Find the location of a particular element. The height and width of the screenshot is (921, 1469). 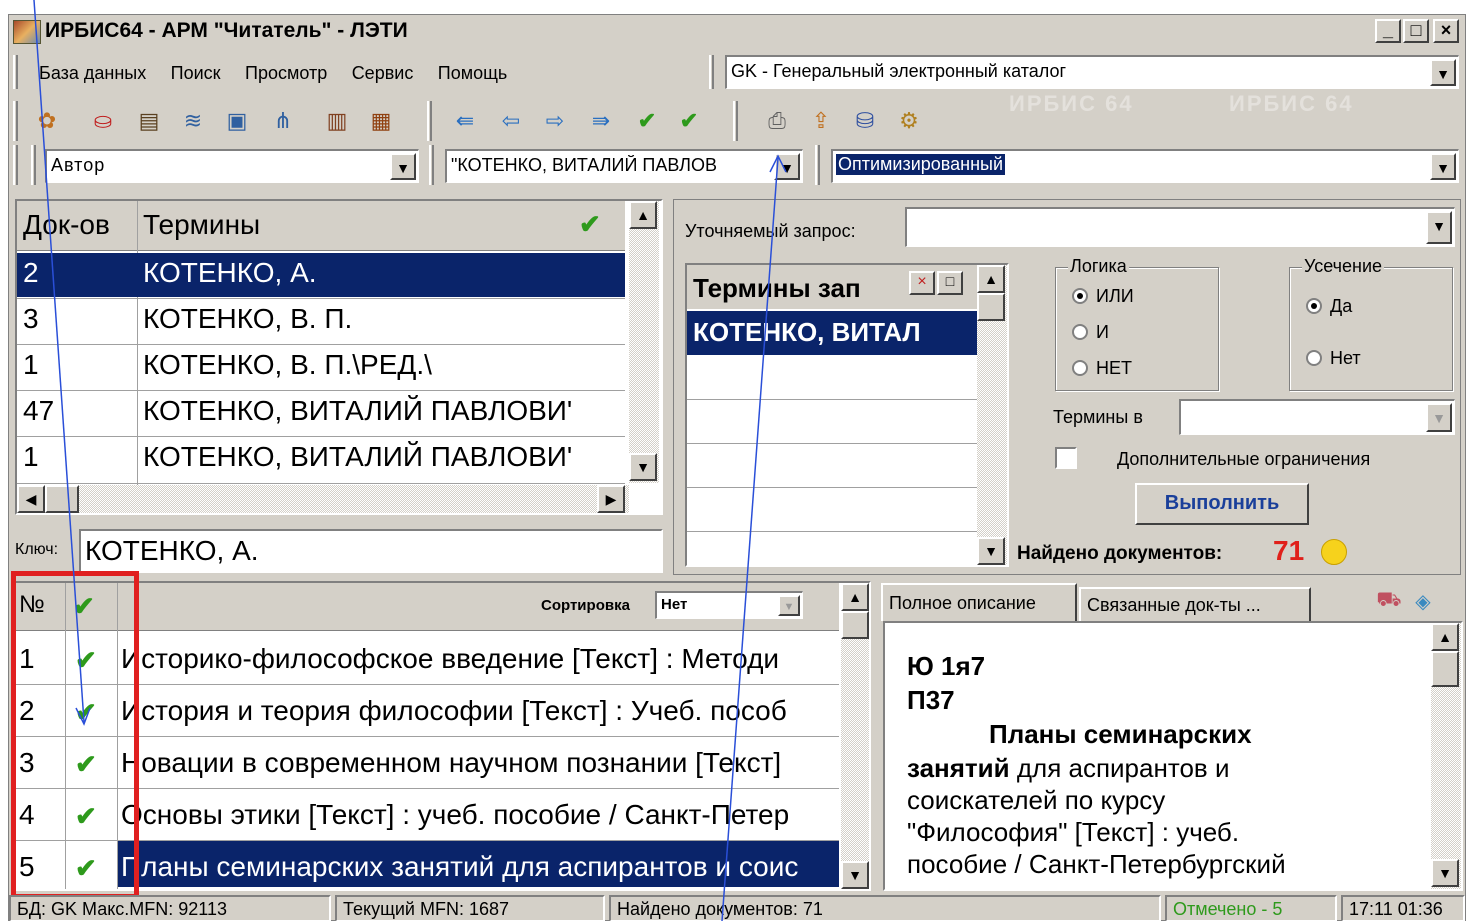

logic-and-radio is located at coordinates (1080, 332).